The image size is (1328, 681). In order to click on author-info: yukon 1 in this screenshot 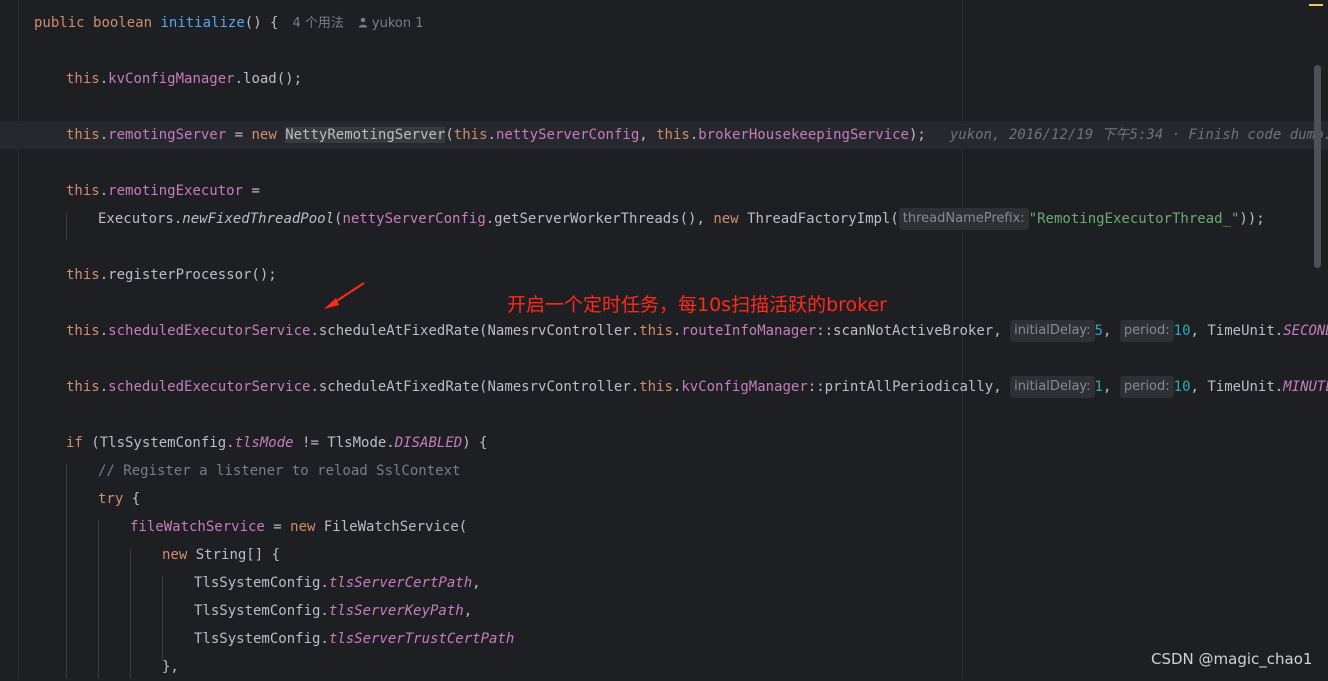, I will do `click(391, 23)`.